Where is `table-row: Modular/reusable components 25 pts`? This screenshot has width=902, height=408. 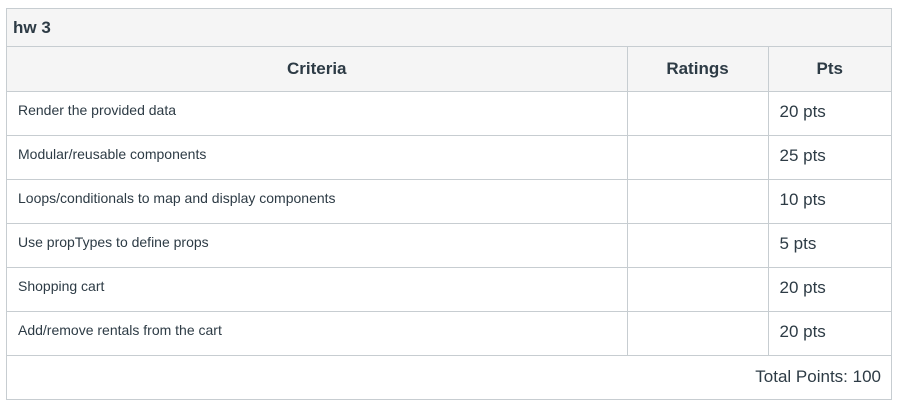 table-row: Modular/reusable components 25 pts is located at coordinates (449, 157).